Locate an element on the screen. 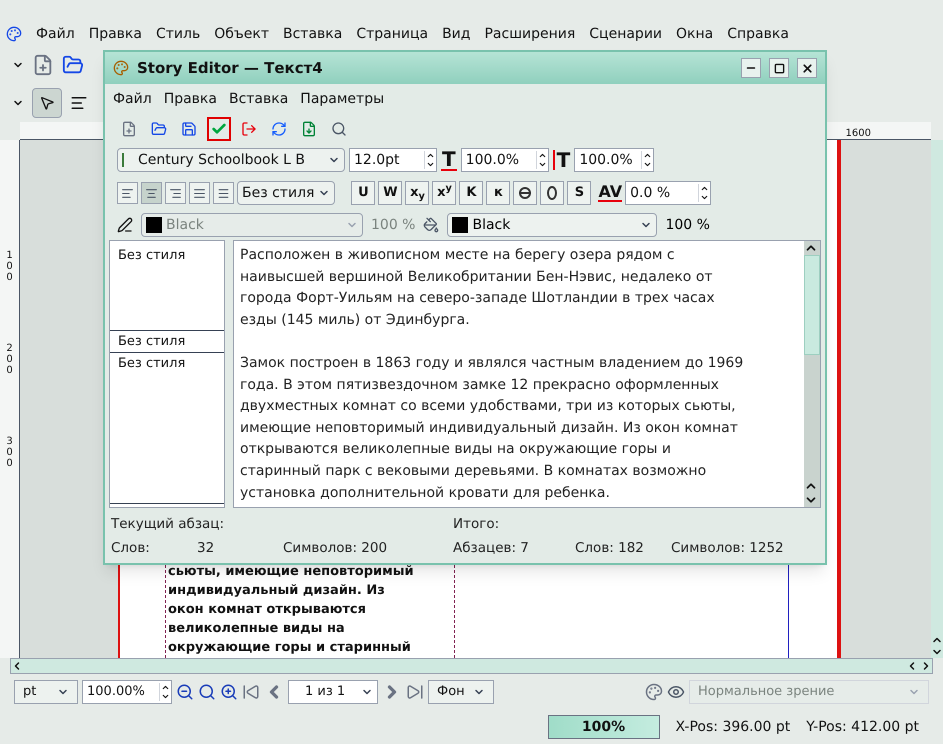 The image size is (943, 744). maximize-icon is located at coordinates (779, 68).